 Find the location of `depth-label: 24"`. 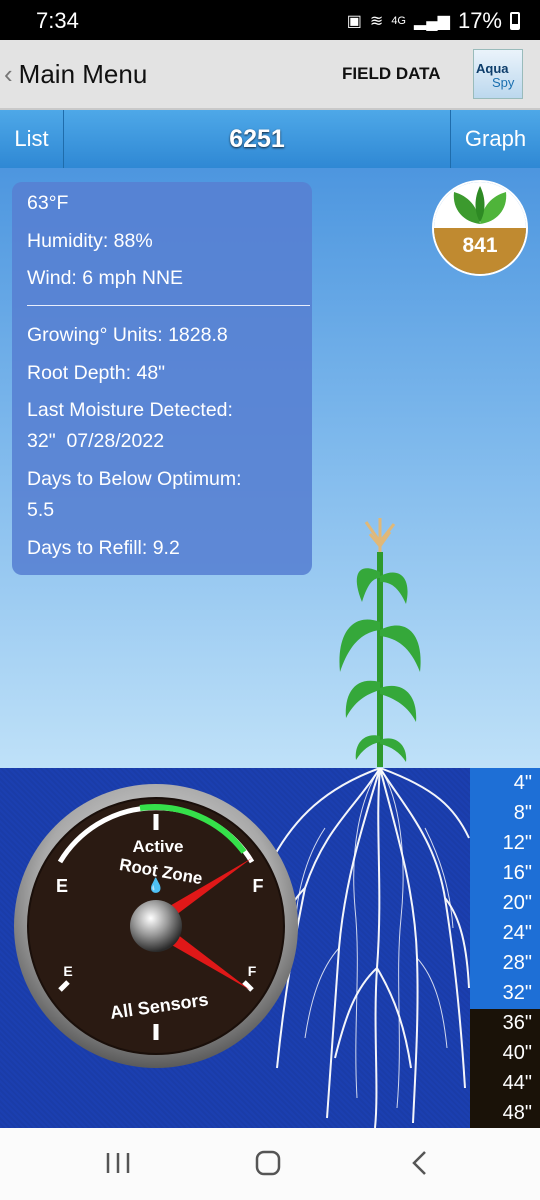

depth-label: 24" is located at coordinates (517, 933).